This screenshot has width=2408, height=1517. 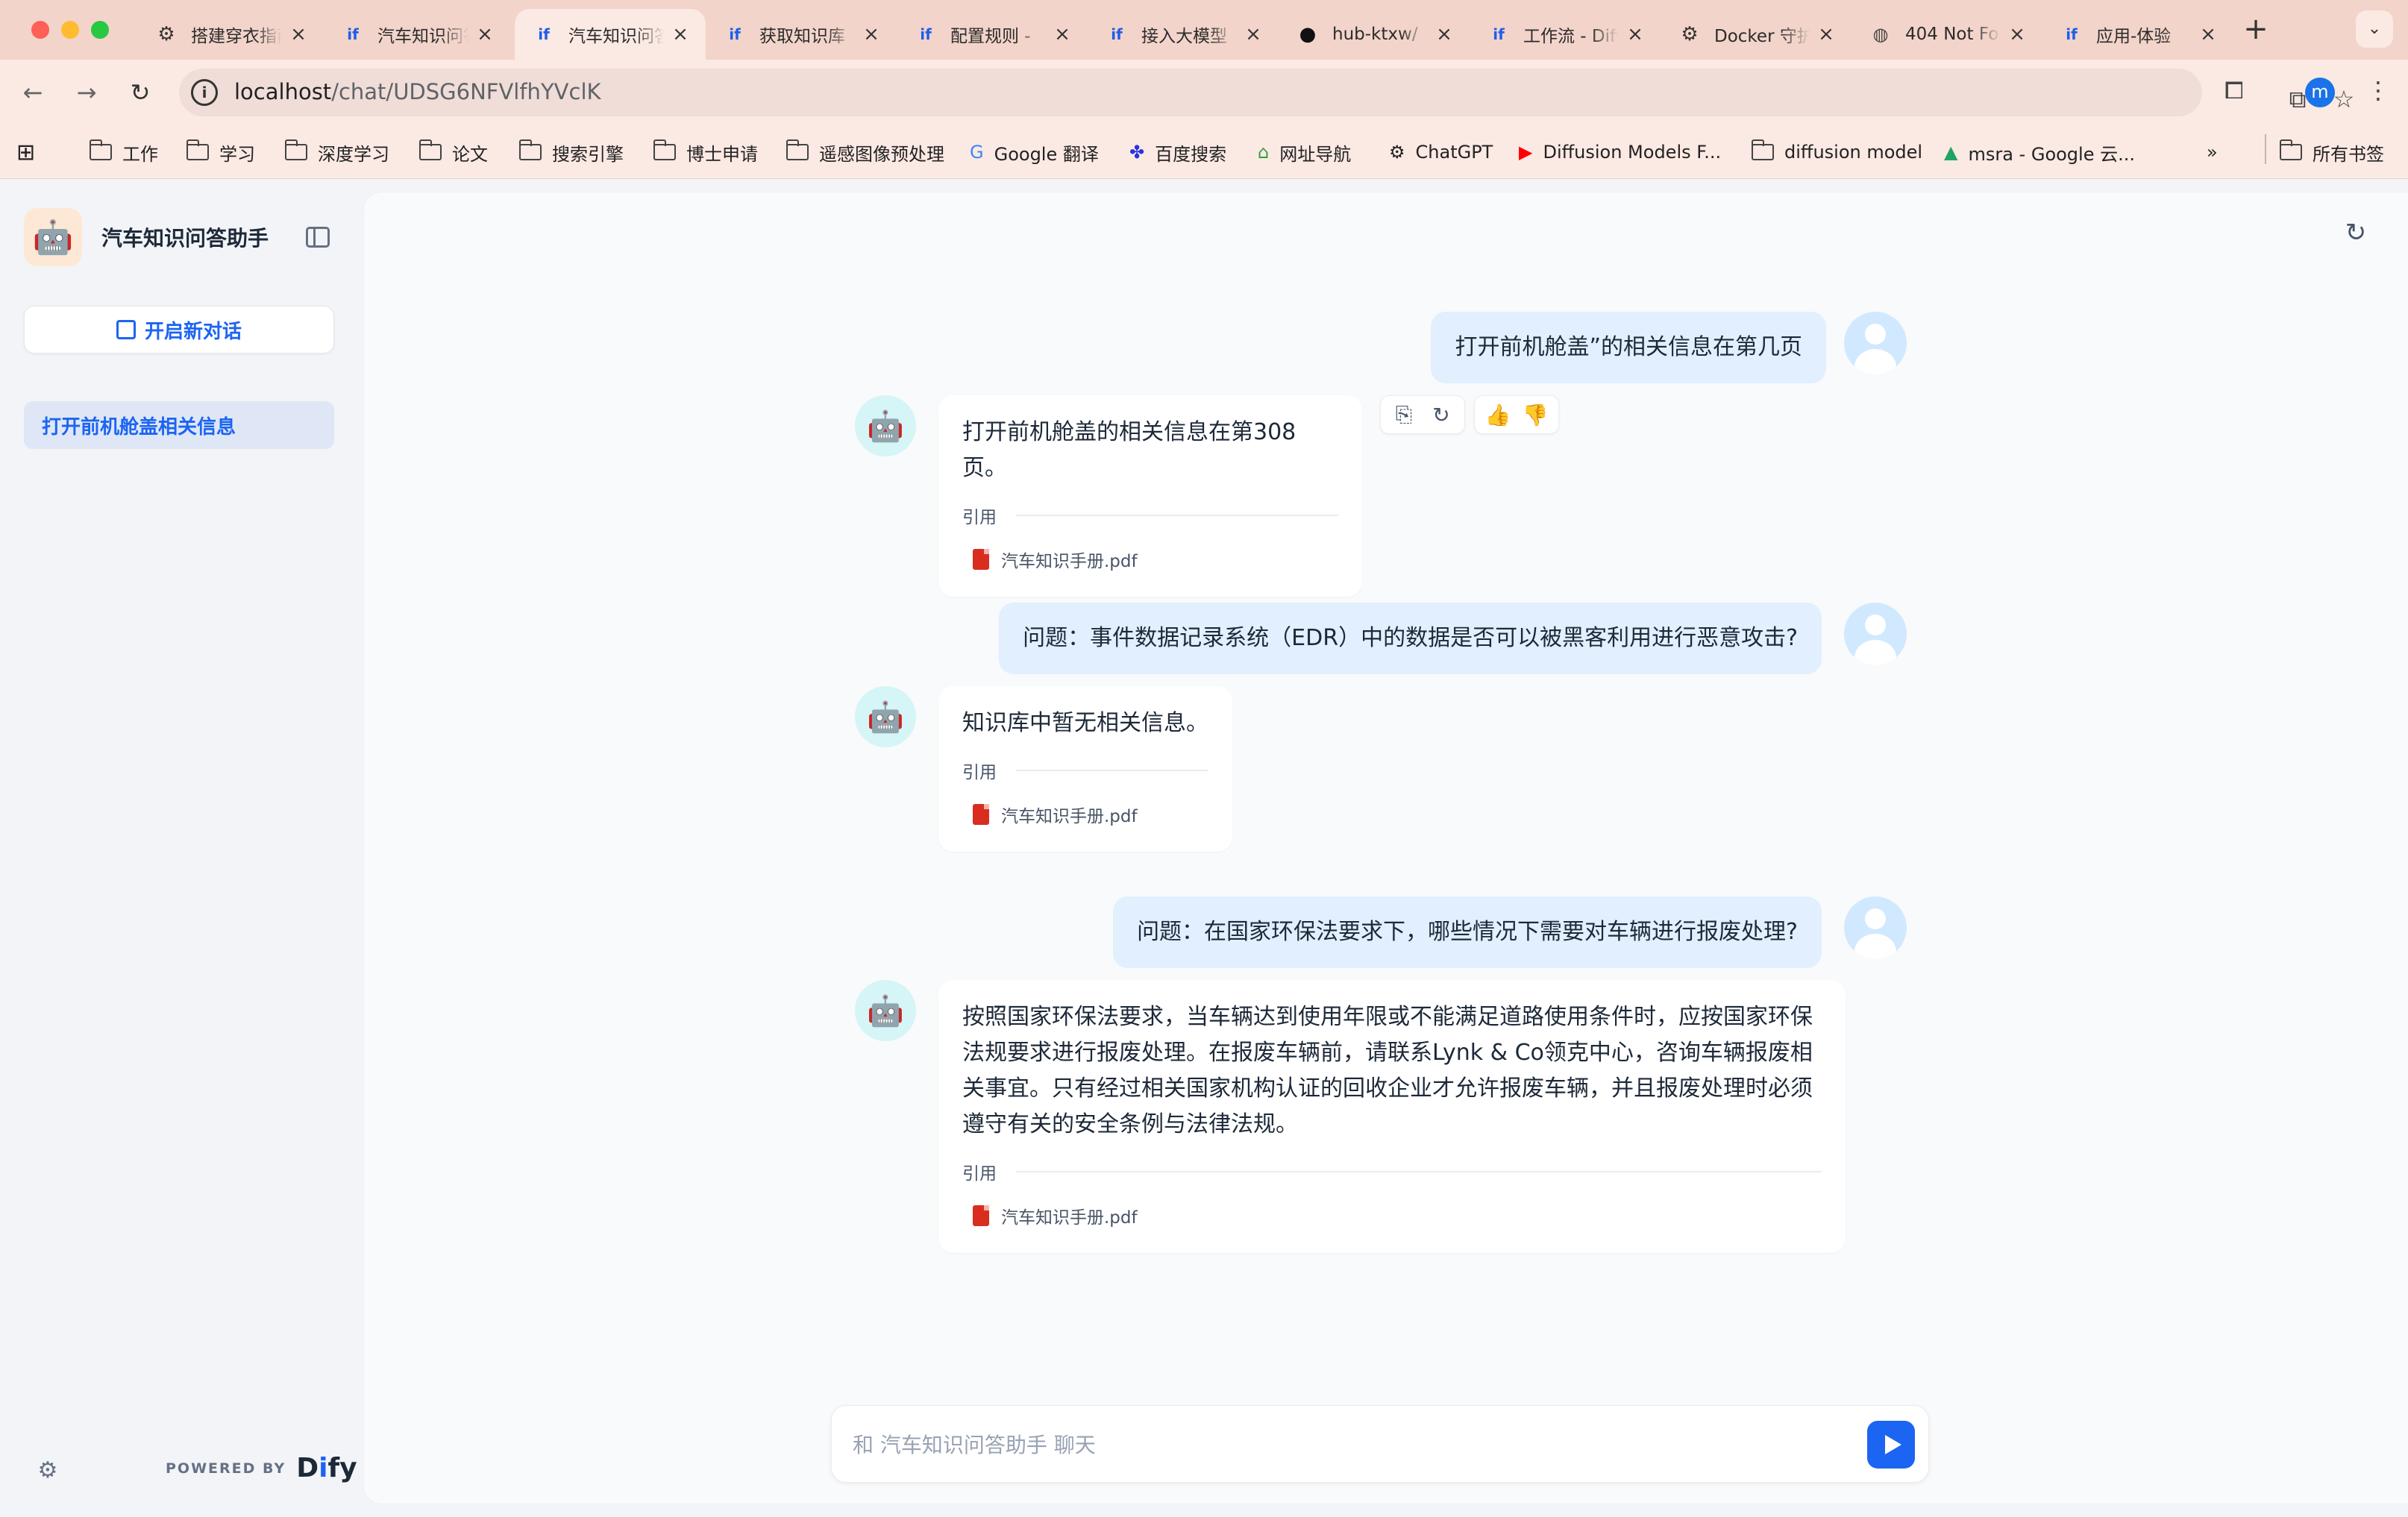 I want to click on copy-icon: ⎘, so click(x=1404, y=414).